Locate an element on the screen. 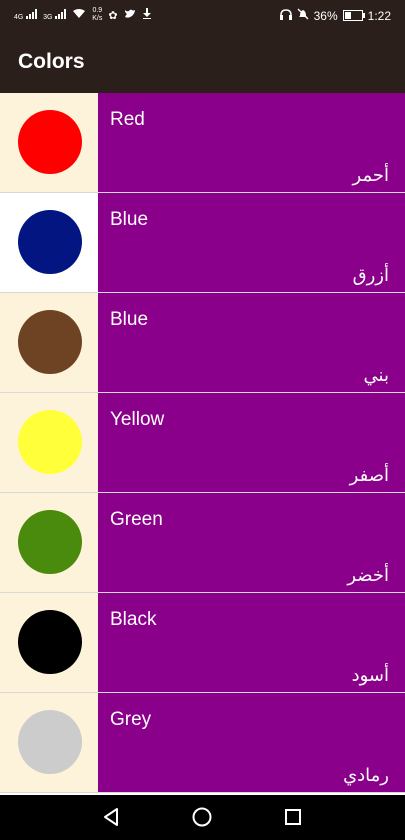 The width and height of the screenshot is (405, 840). recent-apps-icon is located at coordinates (293, 817).